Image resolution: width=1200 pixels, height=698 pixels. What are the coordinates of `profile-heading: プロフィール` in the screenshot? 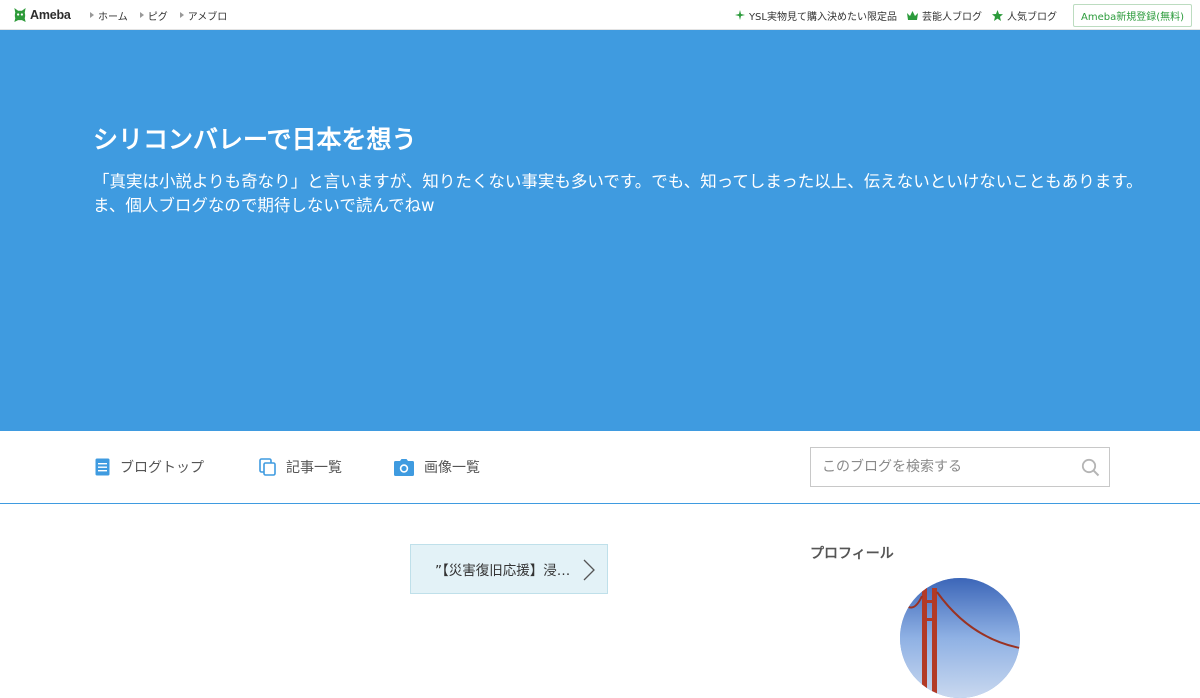 It's located at (852, 554).